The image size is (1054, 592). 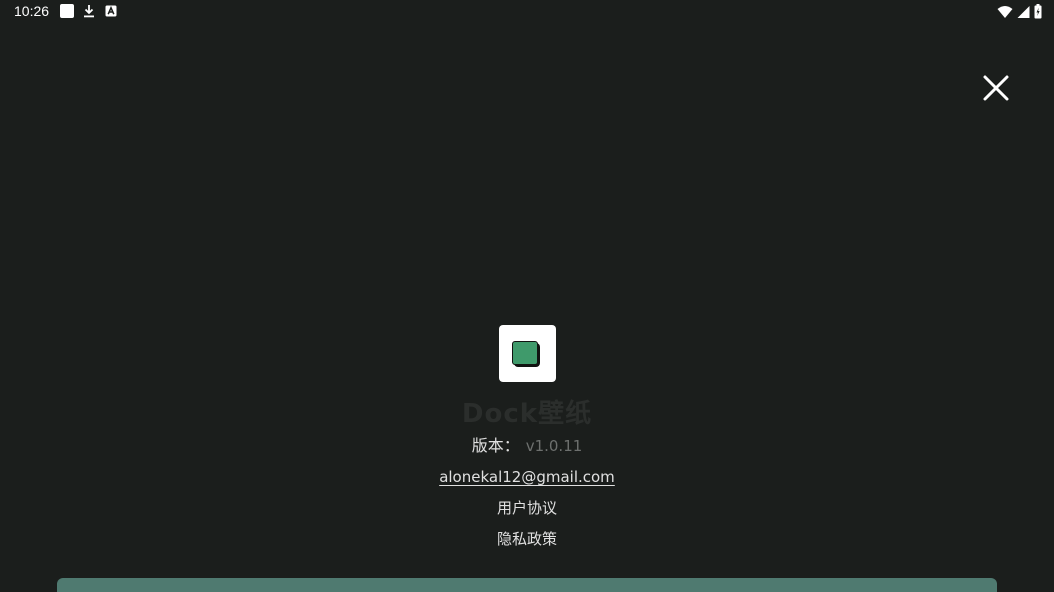 I want to click on download-icon, so click(x=89, y=11).